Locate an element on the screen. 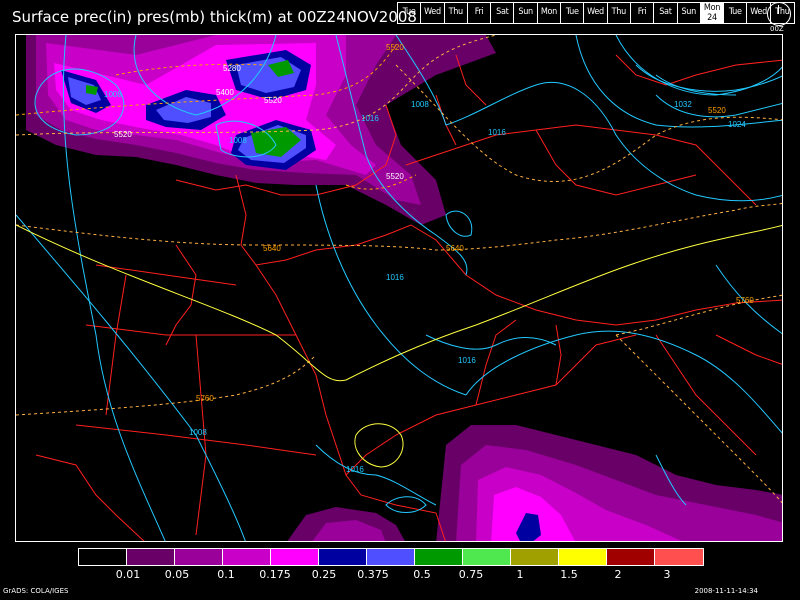 The image size is (800, 600). colorbar-label: 1 is located at coordinates (520, 574).